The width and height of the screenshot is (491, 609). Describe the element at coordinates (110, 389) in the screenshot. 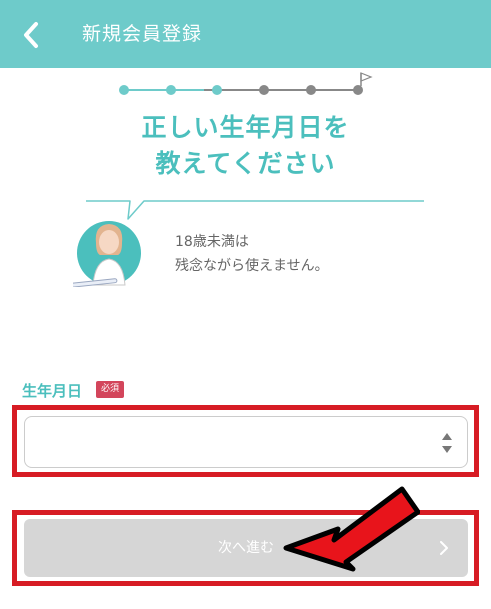

I see `required-badge: 必須` at that location.